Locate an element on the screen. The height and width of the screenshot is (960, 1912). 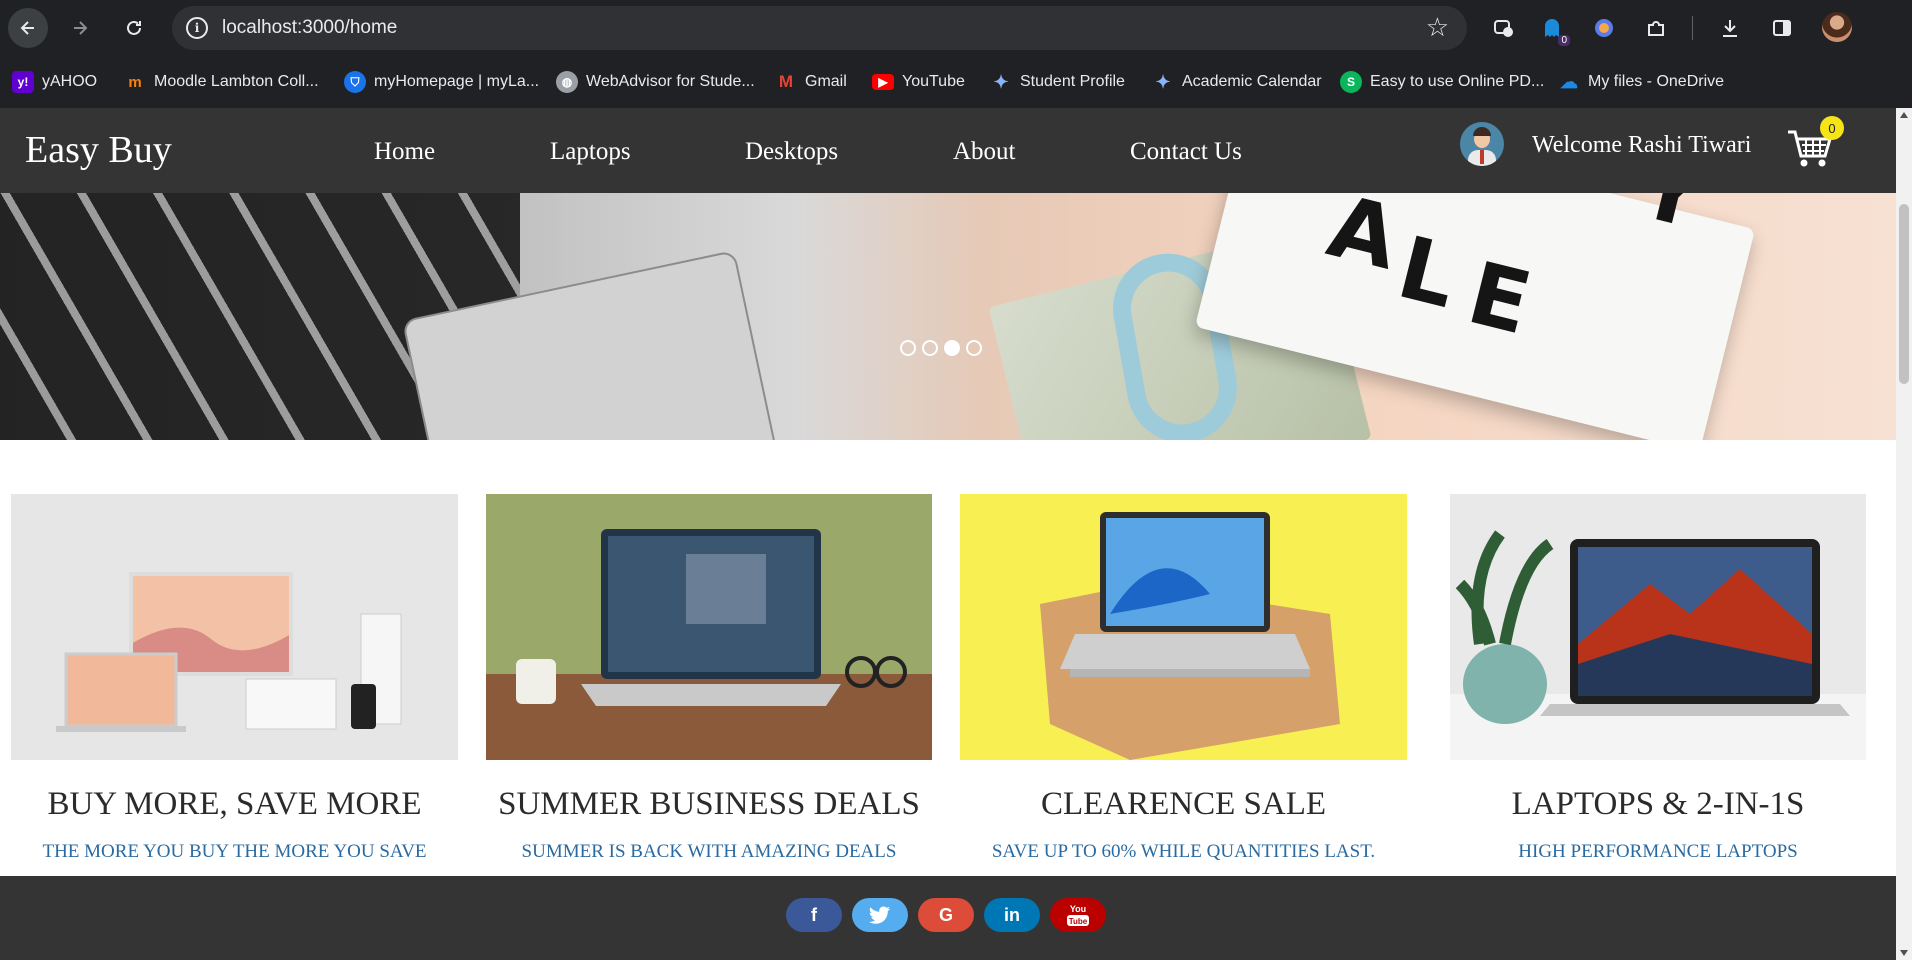
youtube-button: You Tube is located at coordinates (1078, 915).